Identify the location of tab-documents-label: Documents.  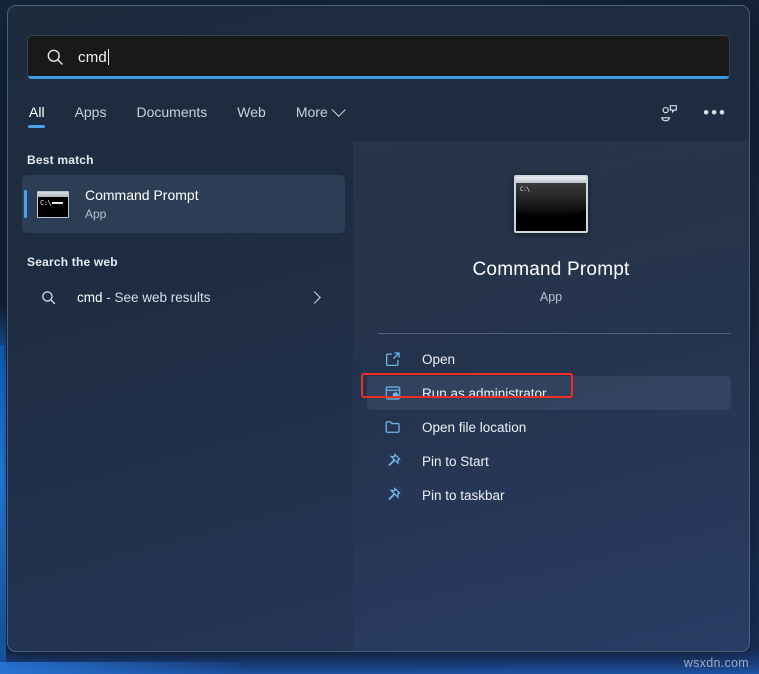
(172, 112).